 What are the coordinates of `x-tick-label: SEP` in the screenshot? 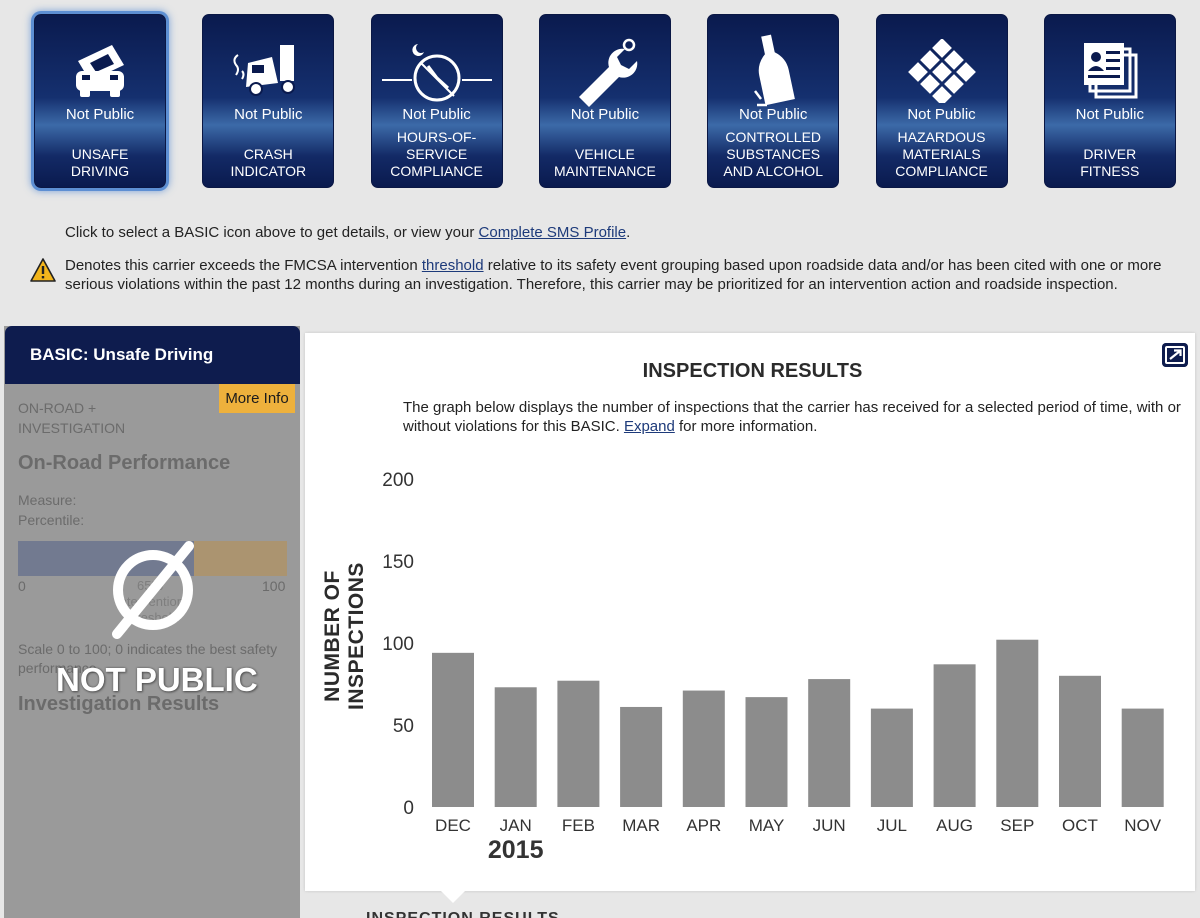 It's located at (1017, 825).